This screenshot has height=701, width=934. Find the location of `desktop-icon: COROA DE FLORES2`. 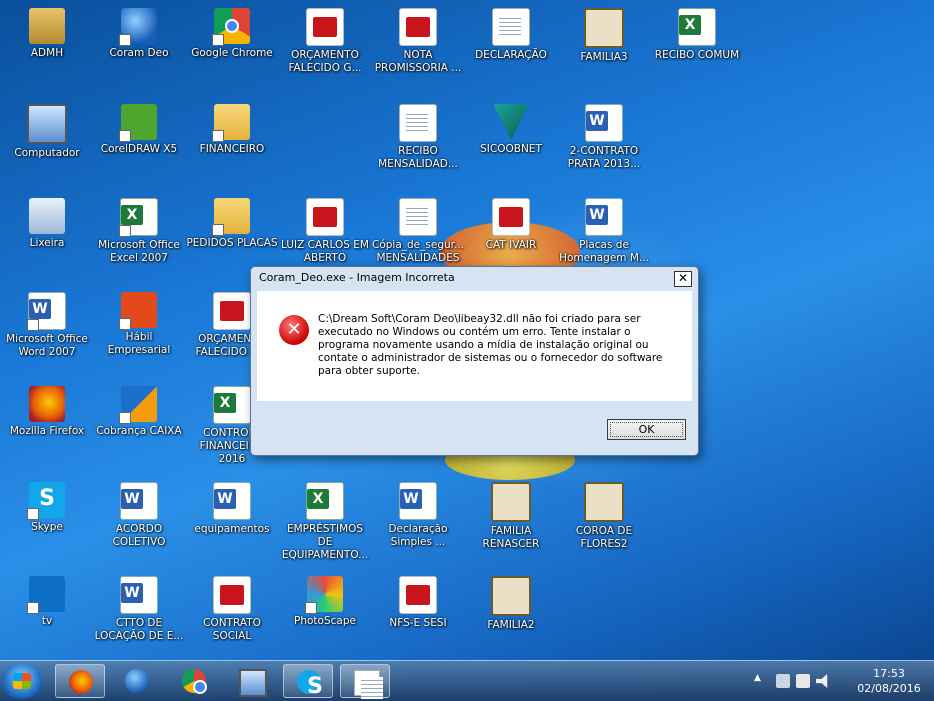

desktop-icon: COROA DE FLORES2 is located at coordinates (604, 514).